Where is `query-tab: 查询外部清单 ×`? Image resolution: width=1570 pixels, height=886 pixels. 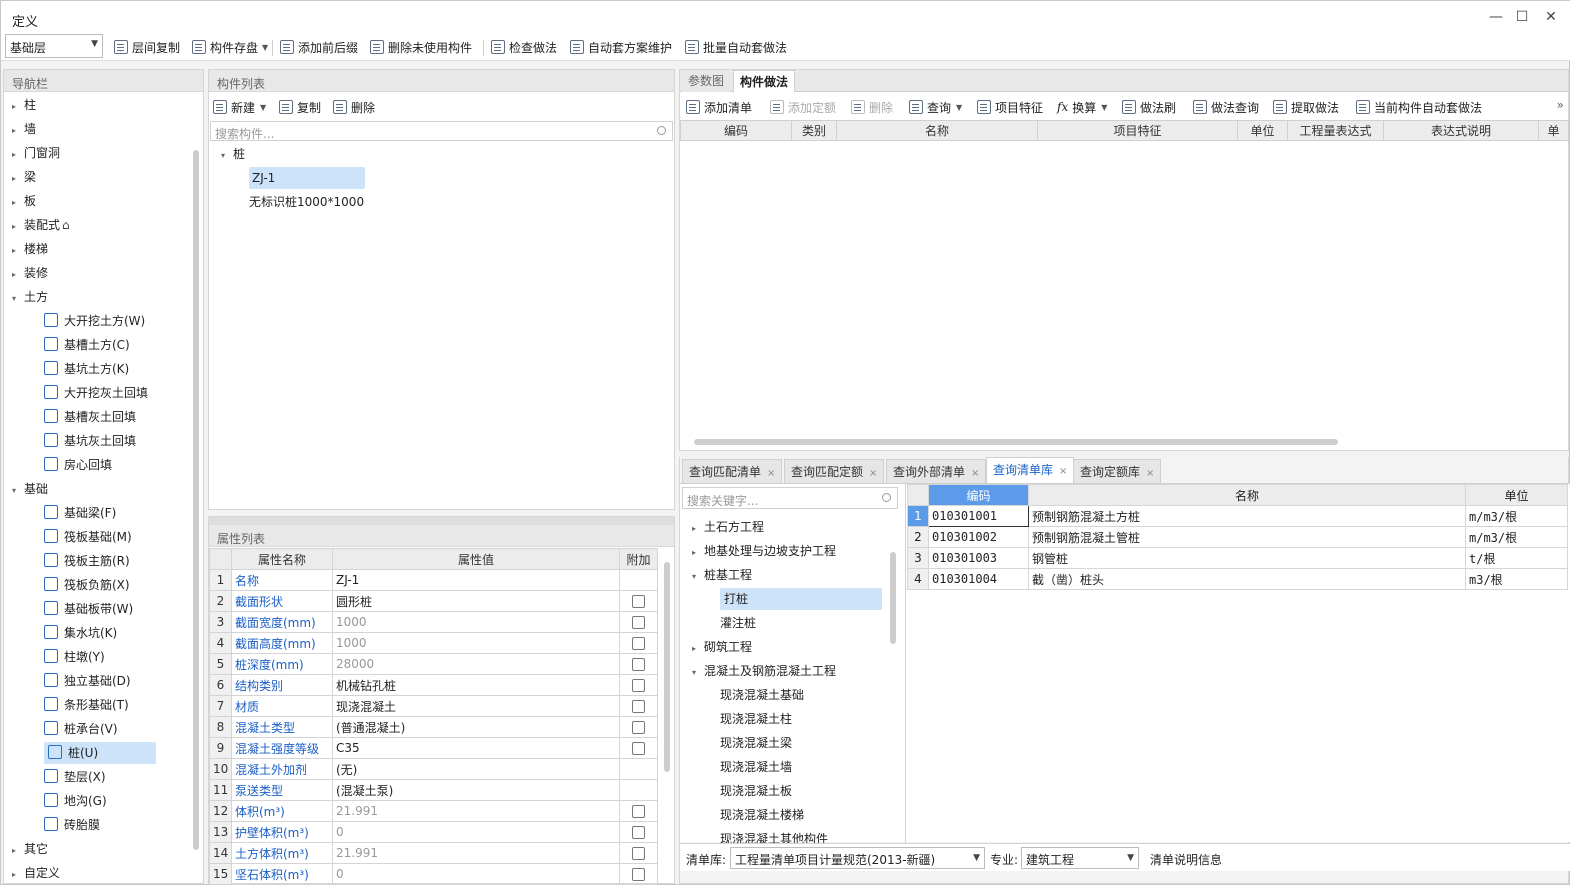
query-tab: 查询外部清单 × is located at coordinates (936, 471).